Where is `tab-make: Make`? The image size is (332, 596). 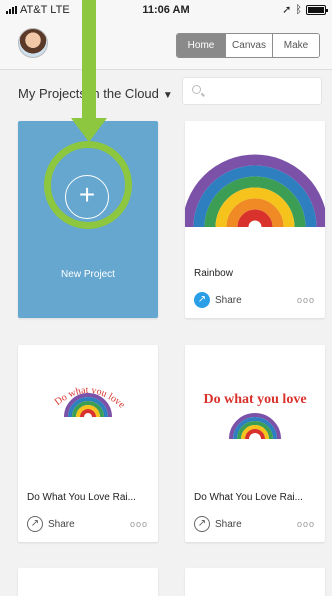
tab-make: Make is located at coordinates (295, 45).